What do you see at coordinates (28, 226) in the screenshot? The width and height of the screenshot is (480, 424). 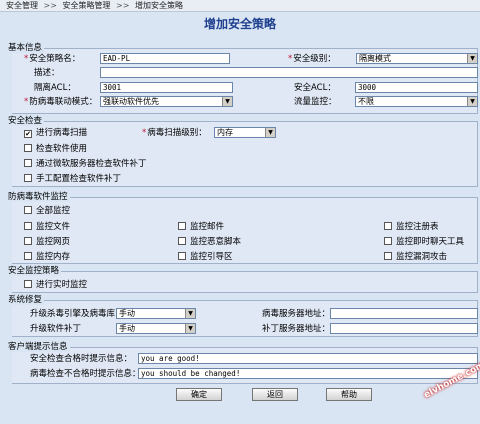 I see `av-file-checkbox` at bounding box center [28, 226].